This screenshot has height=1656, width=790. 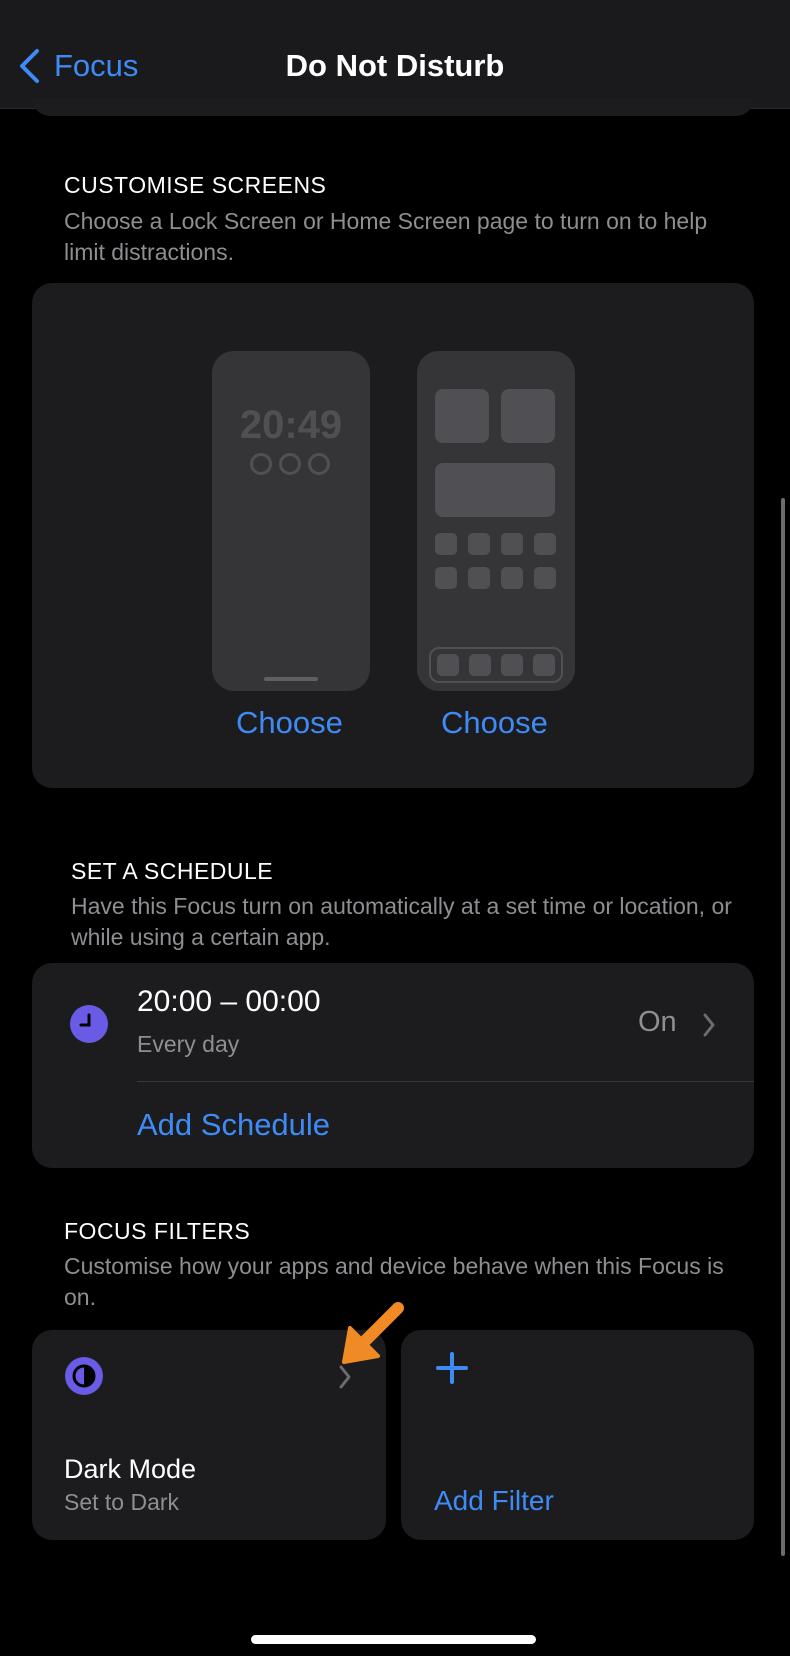 What do you see at coordinates (783, 1027) in the screenshot?
I see `scrollbar` at bounding box center [783, 1027].